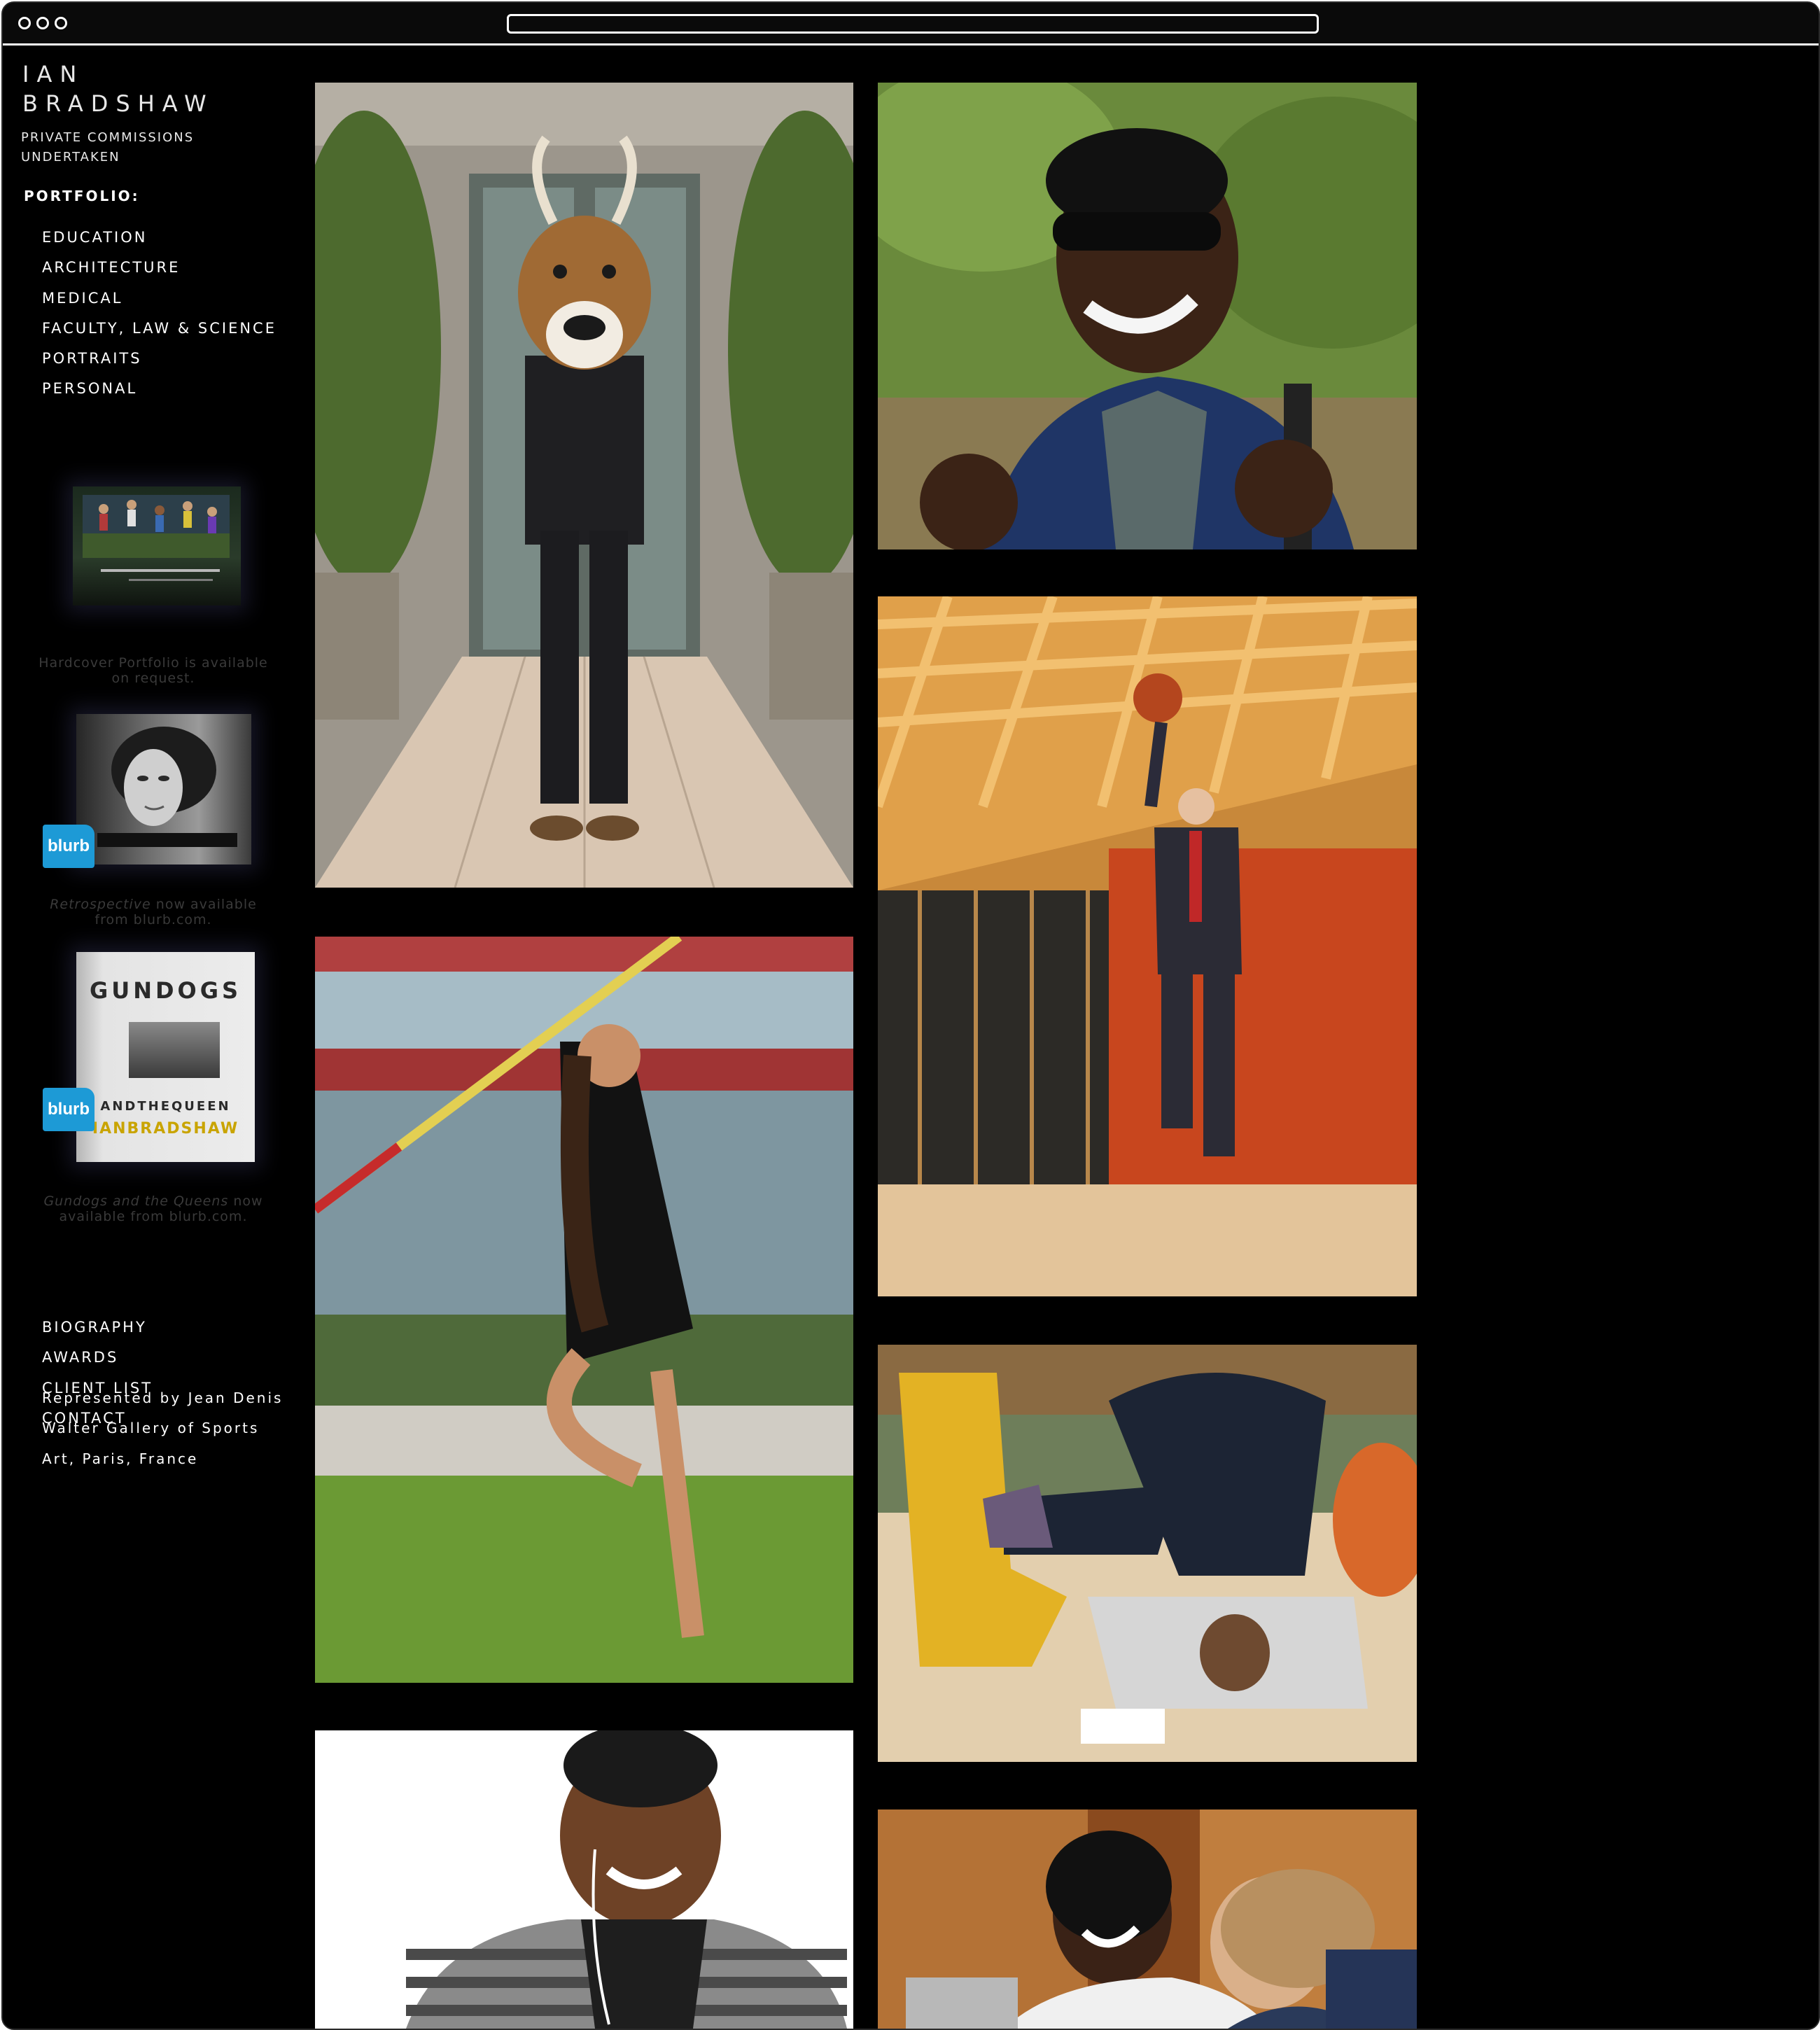  Describe the element at coordinates (1147, 1553) in the screenshot. I see `photo-breakdancer-headstand` at that location.